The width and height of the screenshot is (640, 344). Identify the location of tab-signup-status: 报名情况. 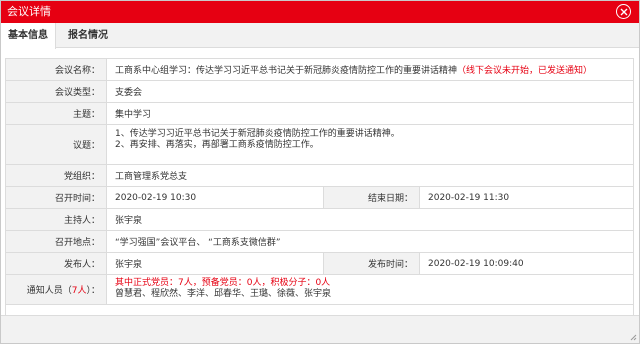
(88, 35).